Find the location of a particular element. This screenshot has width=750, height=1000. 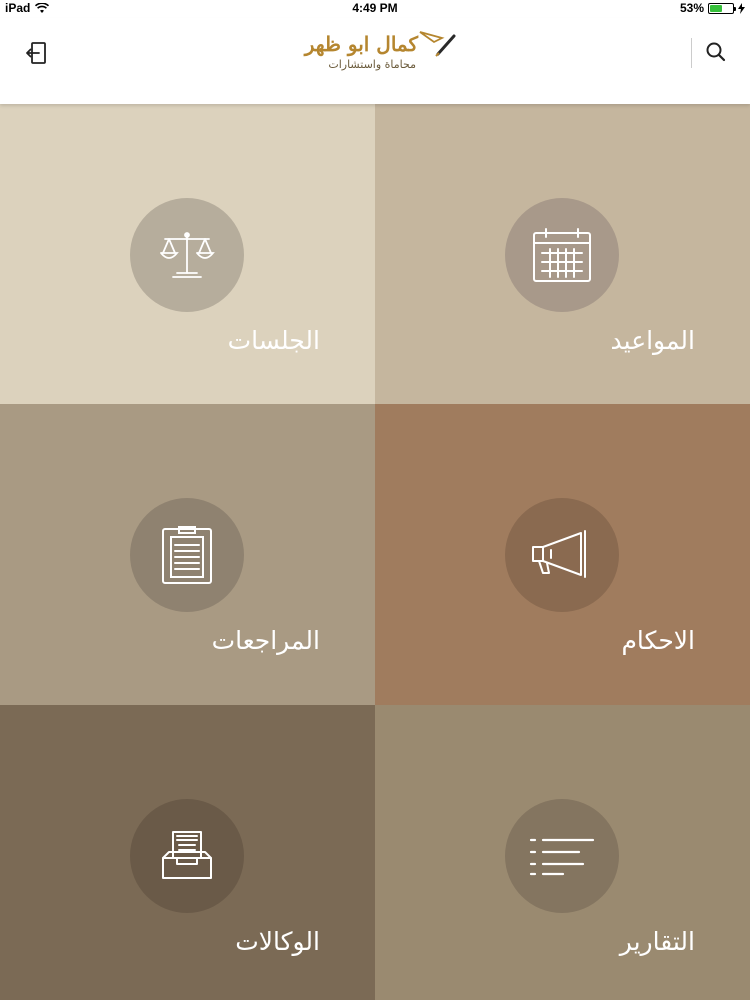

status-bar: iPad 4:49 PM 53% is located at coordinates (375, 9).